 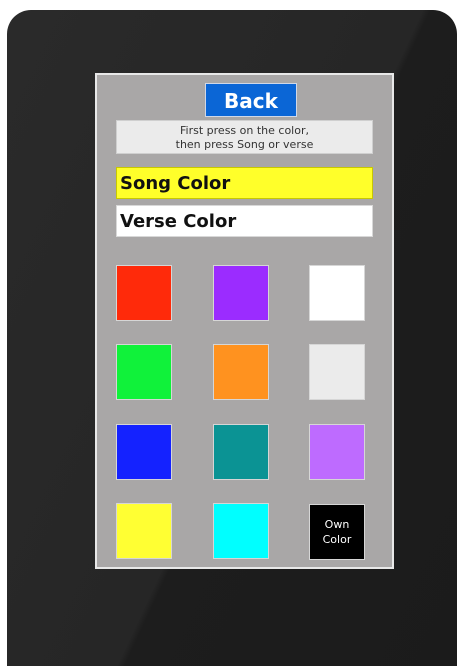 I want to click on swatch-purple, so click(x=241, y=293).